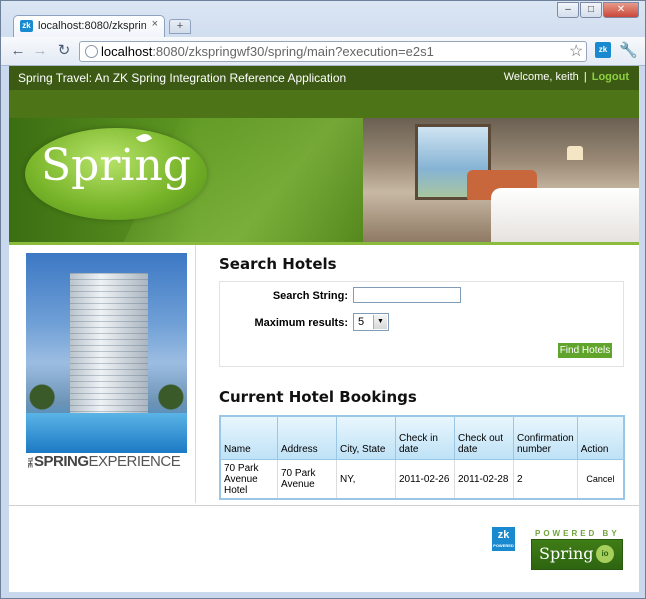  Describe the element at coordinates (585, 350) in the screenshot. I see `find-hotels-button: Find Hotels` at that location.